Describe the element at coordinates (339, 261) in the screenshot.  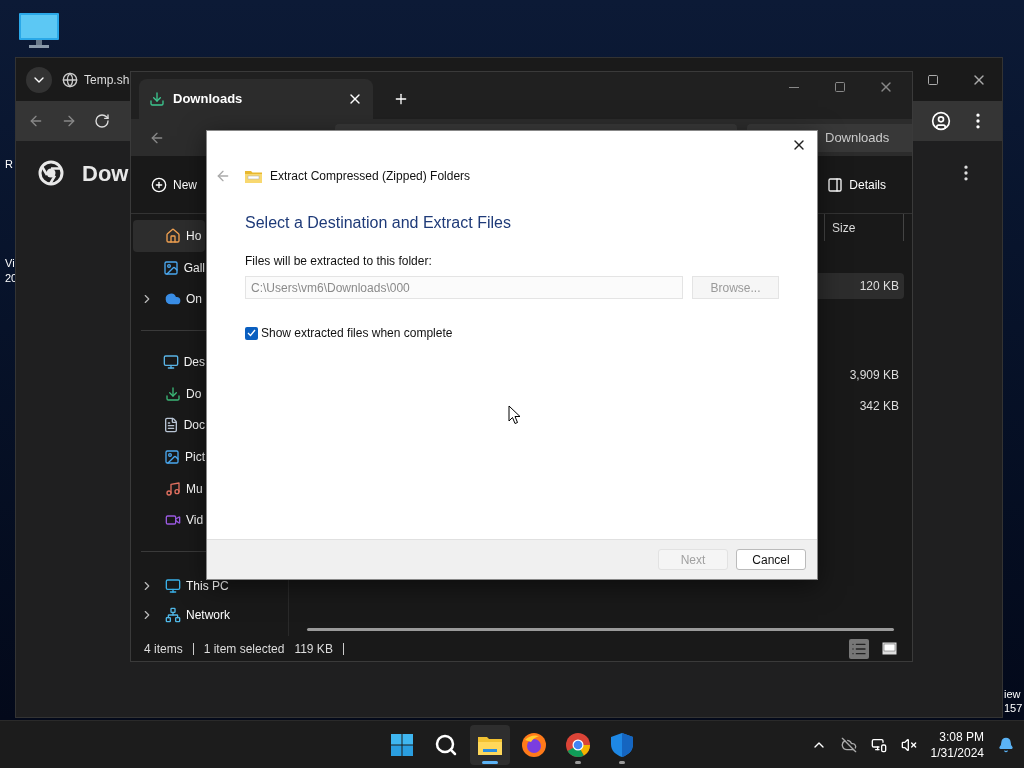
I see `field-label: Files will be extracted to this folder:` at that location.